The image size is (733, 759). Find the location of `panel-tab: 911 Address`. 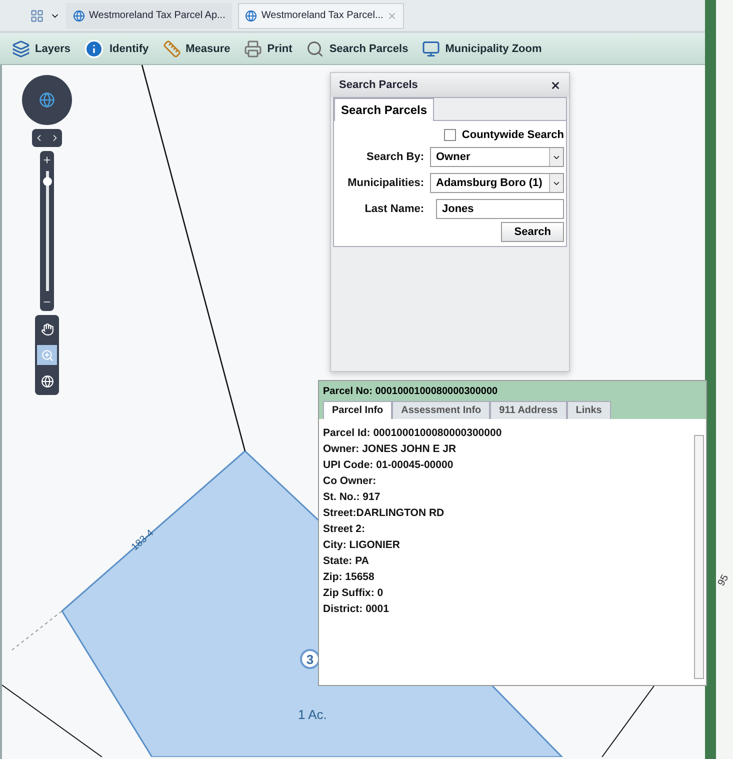

panel-tab: 911 Address is located at coordinates (528, 410).